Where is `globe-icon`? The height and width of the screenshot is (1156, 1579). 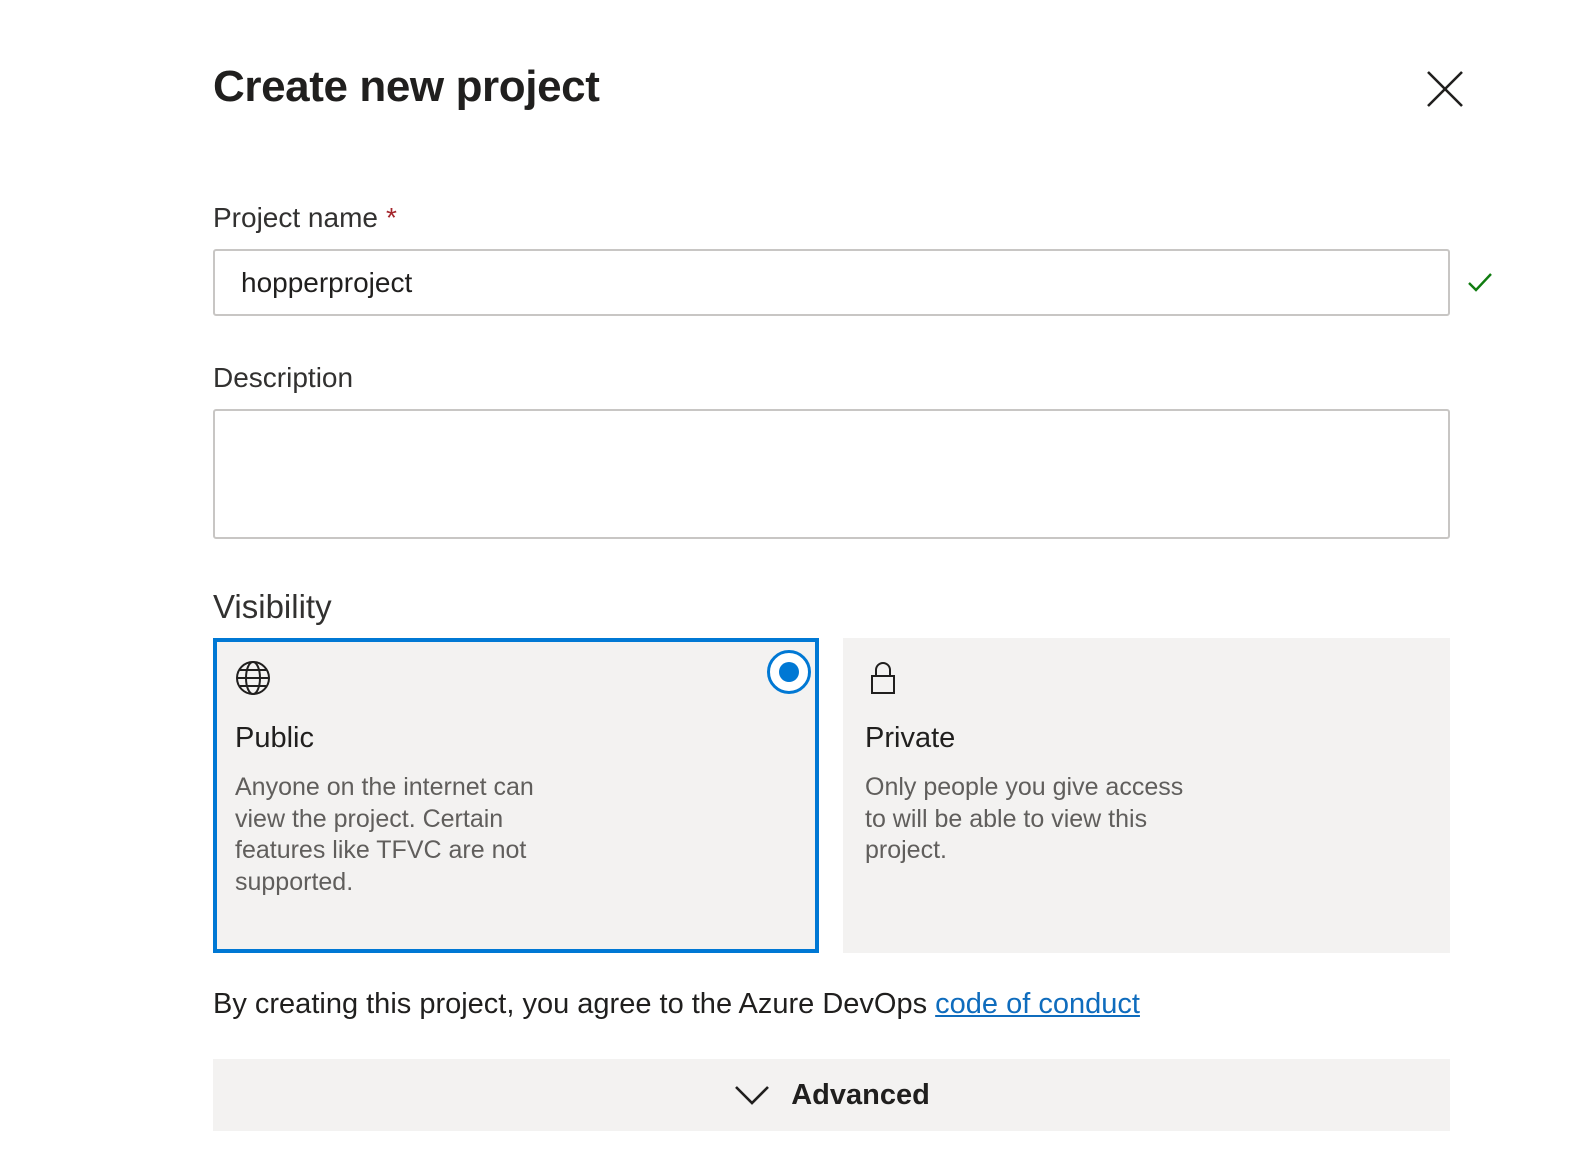
globe-icon is located at coordinates (253, 678).